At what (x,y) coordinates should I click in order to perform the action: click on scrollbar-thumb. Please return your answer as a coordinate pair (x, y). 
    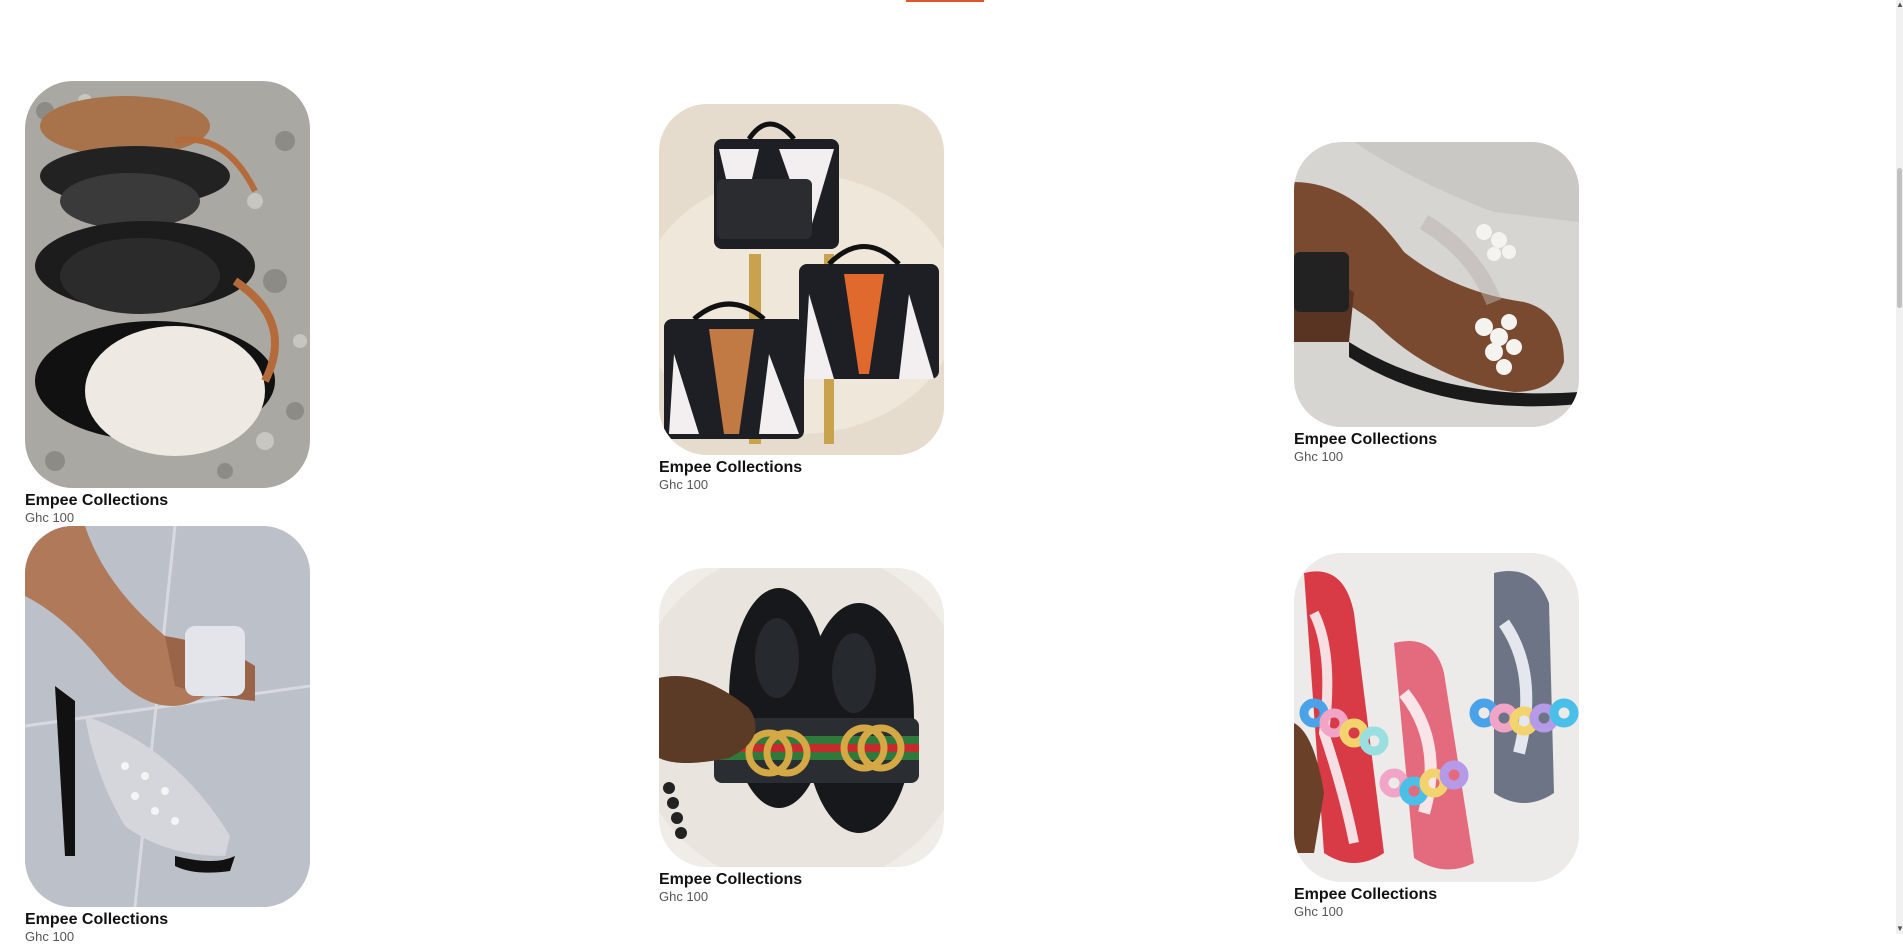
    Looking at the image, I should click on (1899, 238).